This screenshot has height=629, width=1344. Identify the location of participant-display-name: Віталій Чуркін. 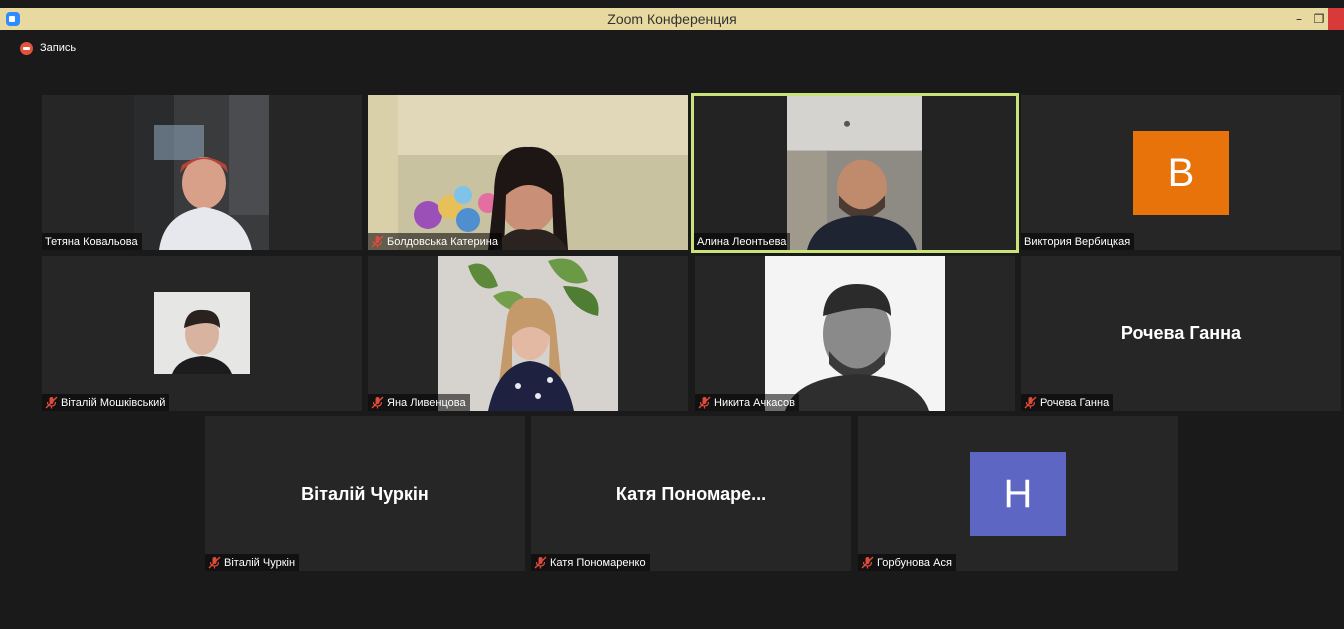
(365, 494).